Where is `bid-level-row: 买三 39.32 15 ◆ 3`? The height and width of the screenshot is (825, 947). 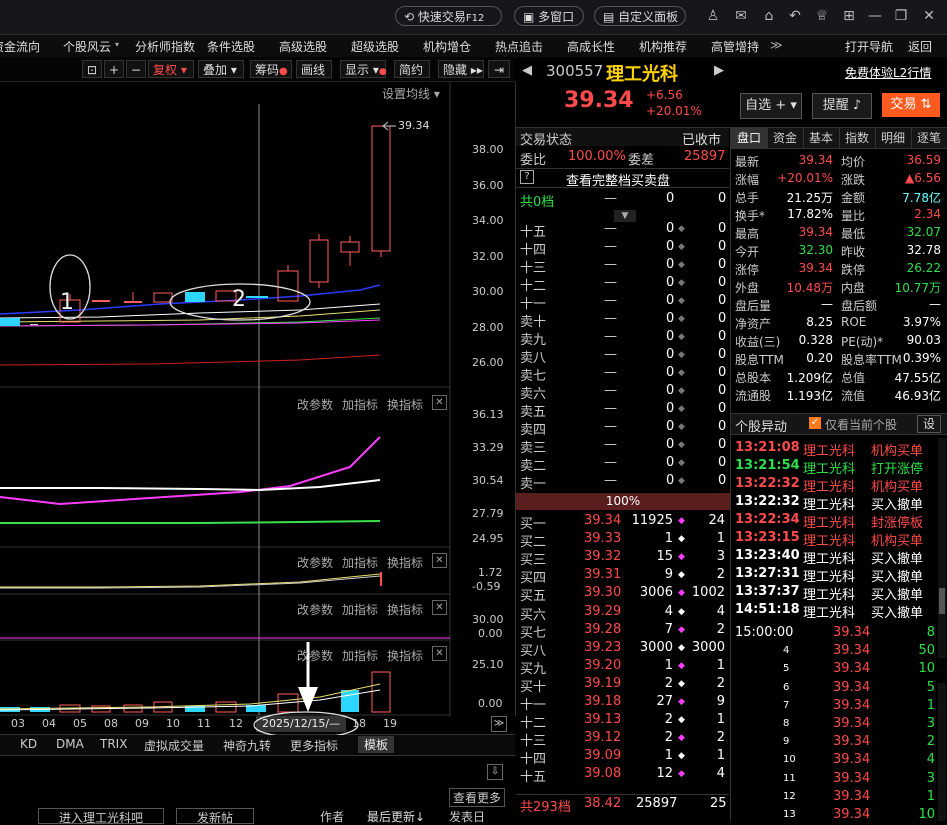
bid-level-row: 买三 39.32 15 ◆ 3 is located at coordinates (622, 558).